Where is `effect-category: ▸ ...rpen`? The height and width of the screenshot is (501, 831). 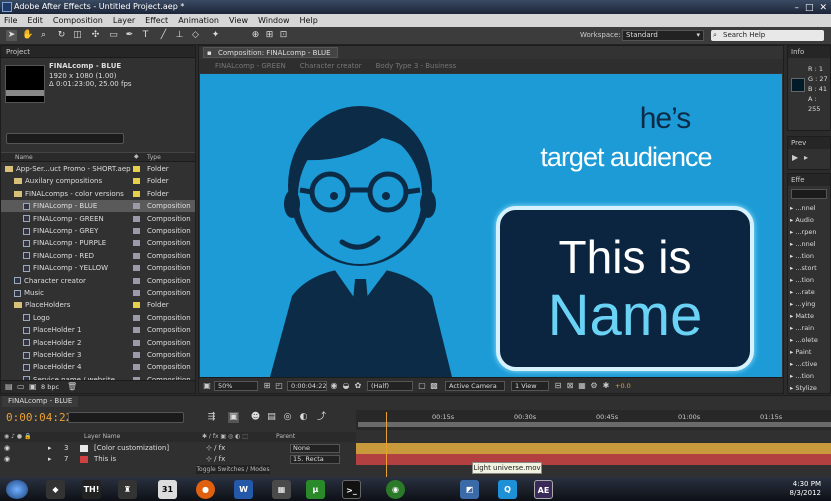 effect-category: ▸ ...rpen is located at coordinates (809, 232).